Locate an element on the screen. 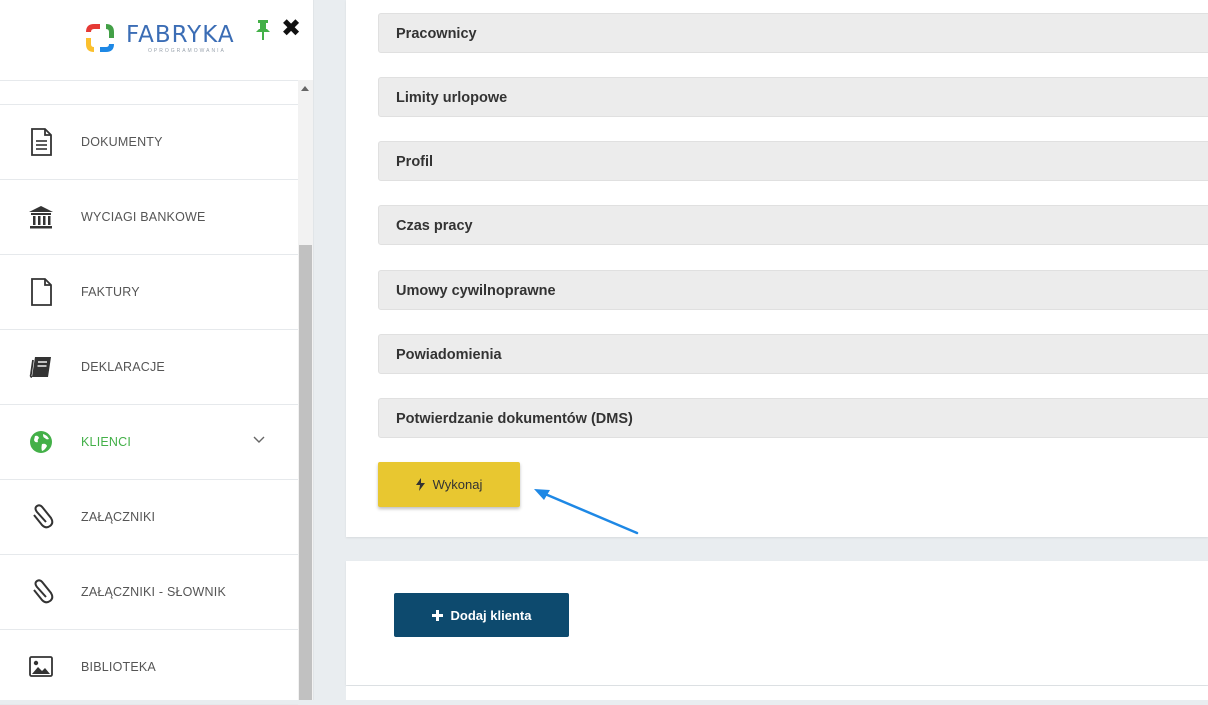 This screenshot has width=1208, height=705. section-label: Powiadomienia is located at coordinates (449, 355).